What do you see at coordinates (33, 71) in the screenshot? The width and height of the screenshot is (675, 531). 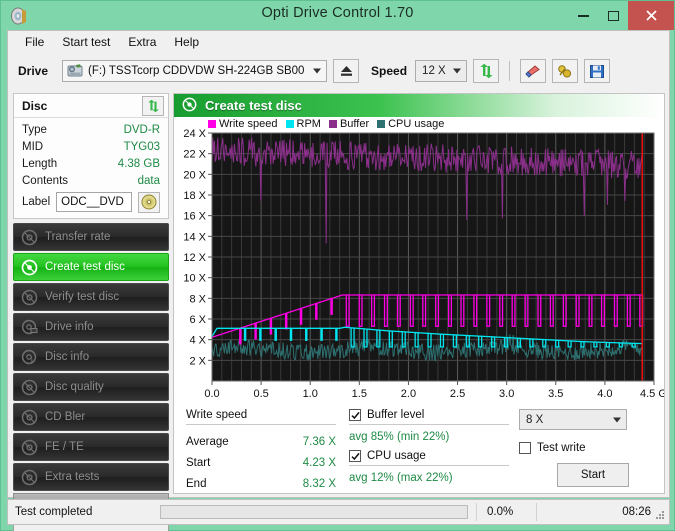 I see `drive-label: Drive` at bounding box center [33, 71].